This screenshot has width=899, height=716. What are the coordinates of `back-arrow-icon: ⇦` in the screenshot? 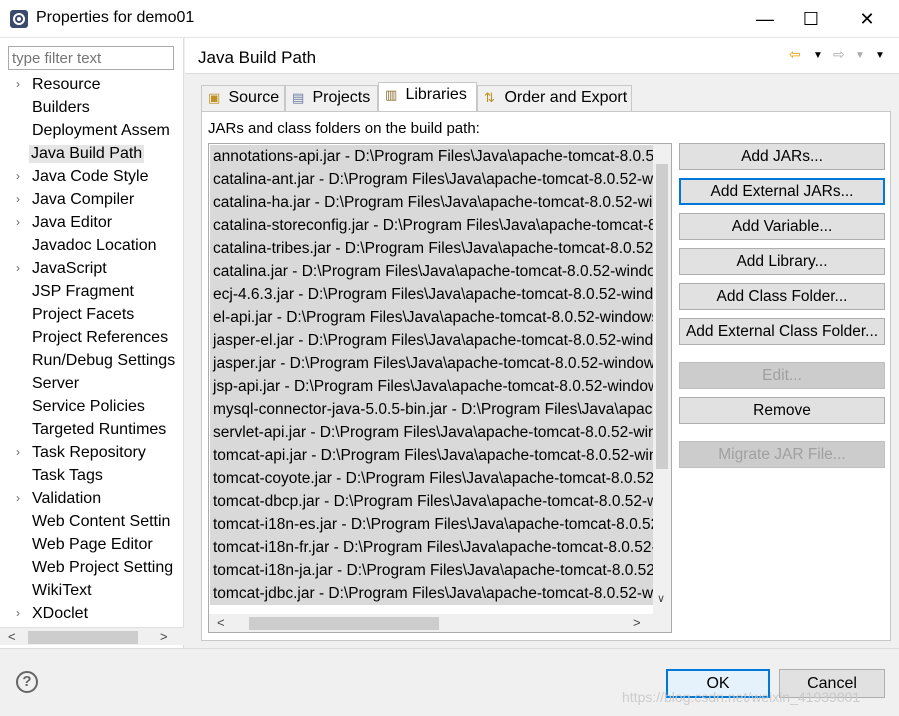 It's located at (795, 54).